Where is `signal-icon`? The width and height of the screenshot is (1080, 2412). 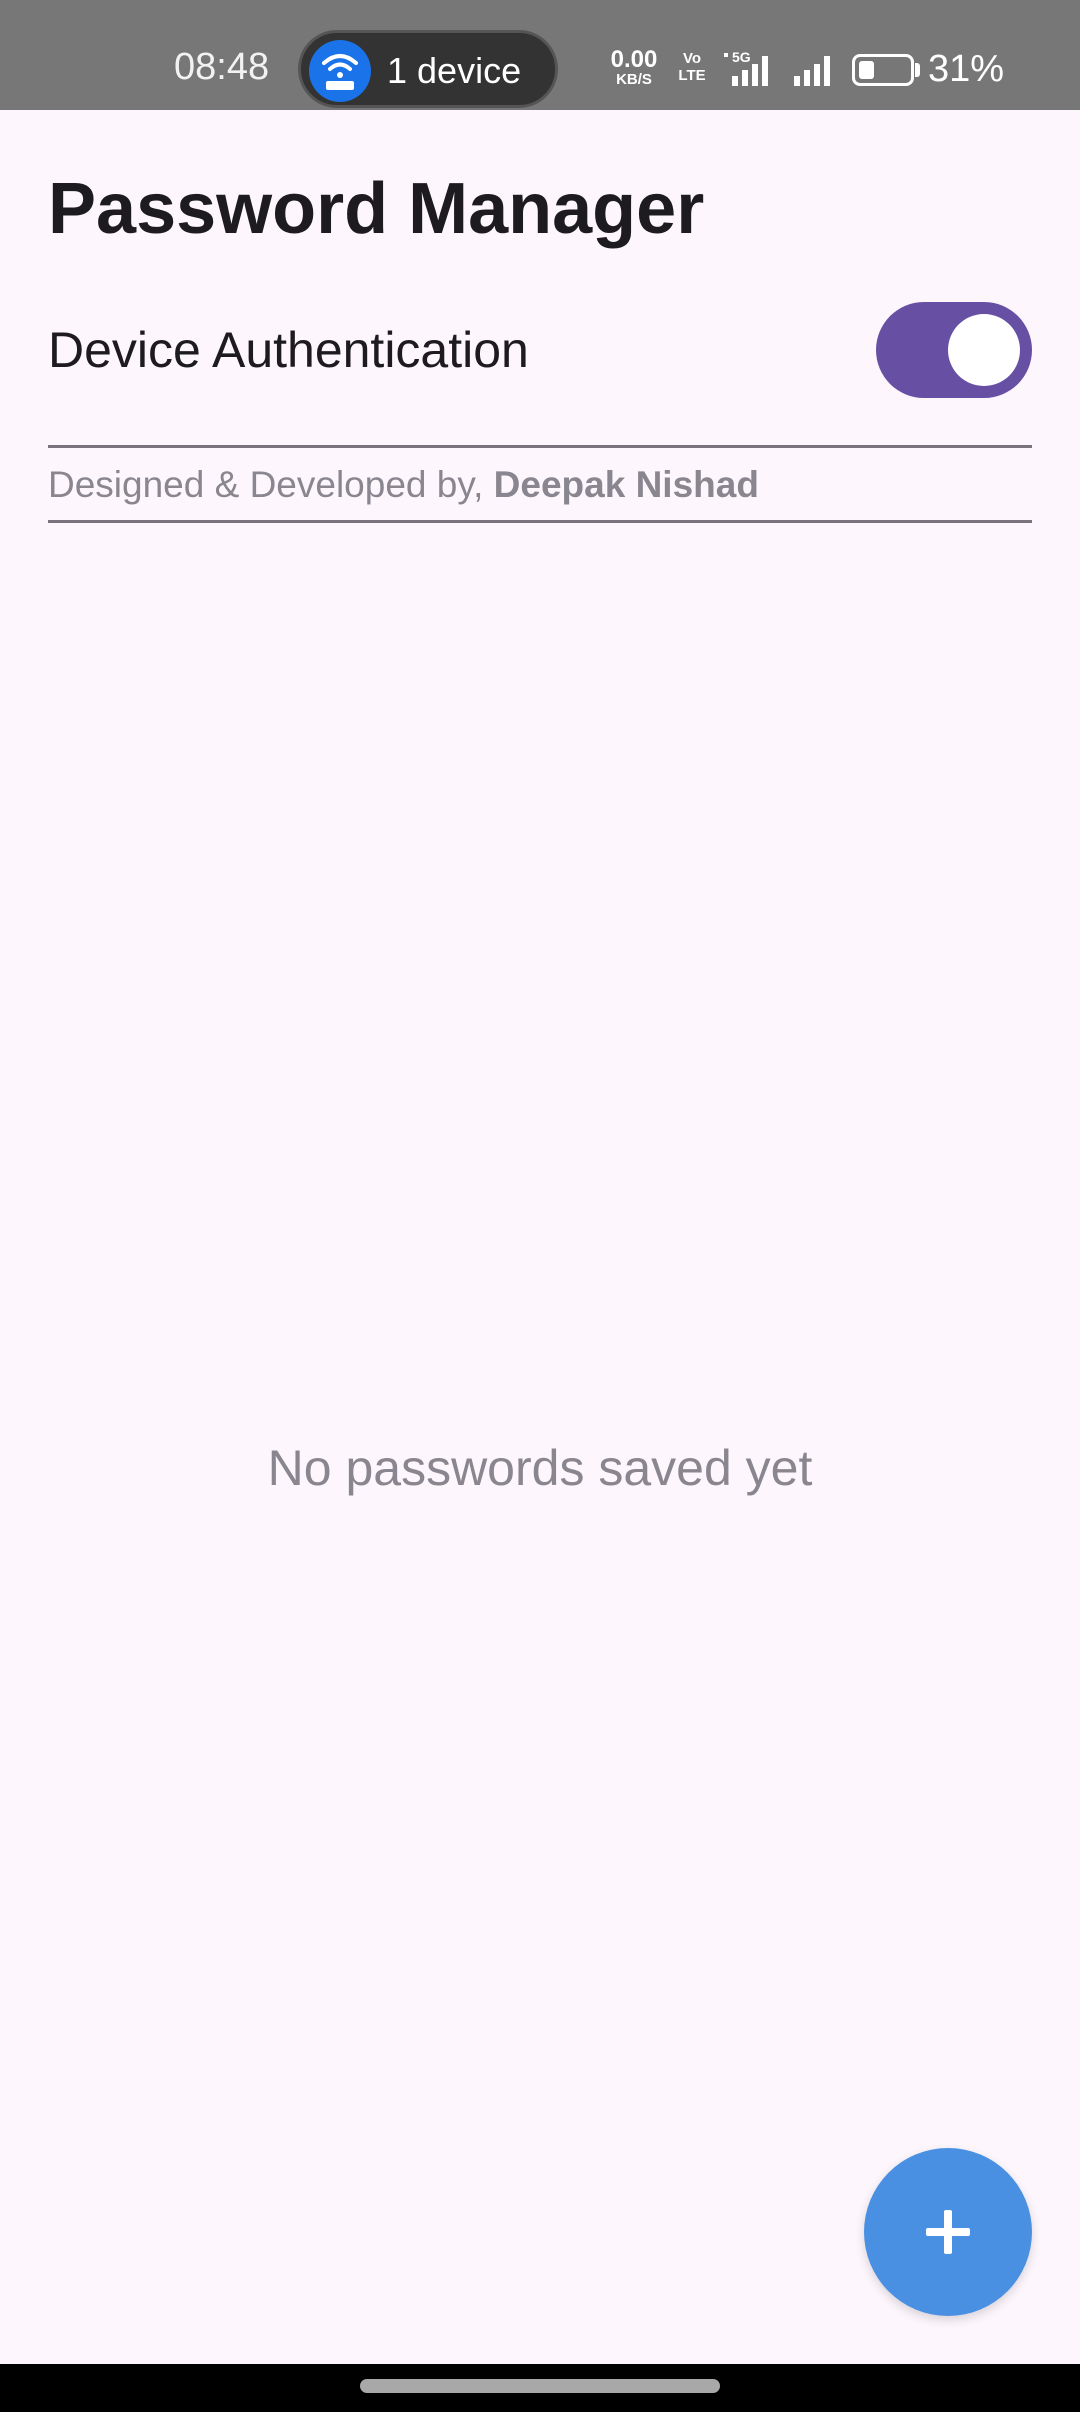
signal-icon is located at coordinates (812, 71).